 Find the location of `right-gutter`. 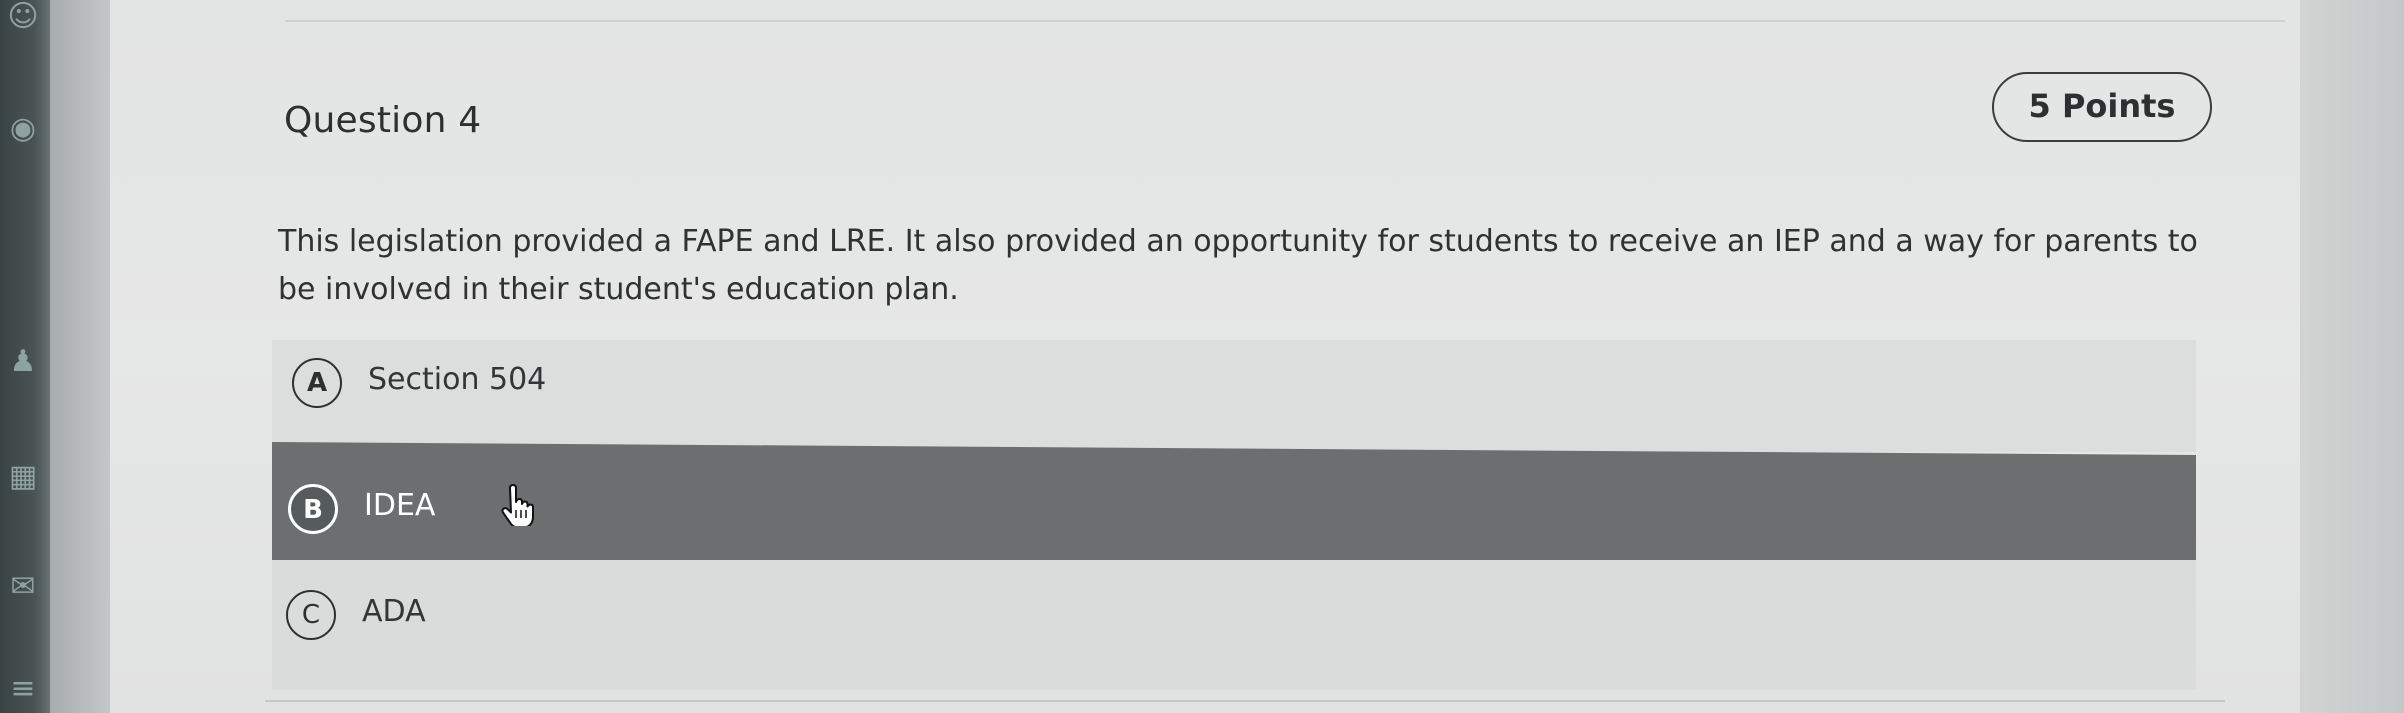

right-gutter is located at coordinates (2352, 356).